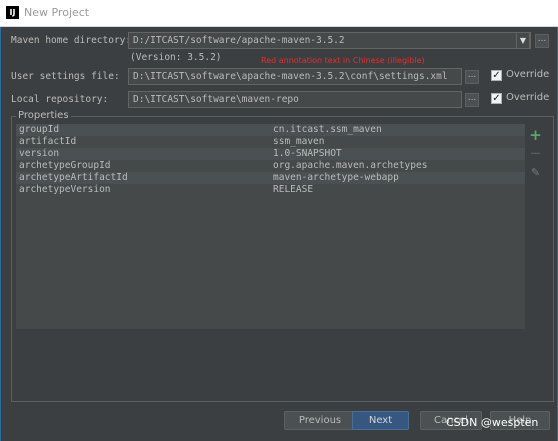 The width and height of the screenshot is (558, 441). I want to click on table-row: artifactId ssm_maven, so click(270, 142).